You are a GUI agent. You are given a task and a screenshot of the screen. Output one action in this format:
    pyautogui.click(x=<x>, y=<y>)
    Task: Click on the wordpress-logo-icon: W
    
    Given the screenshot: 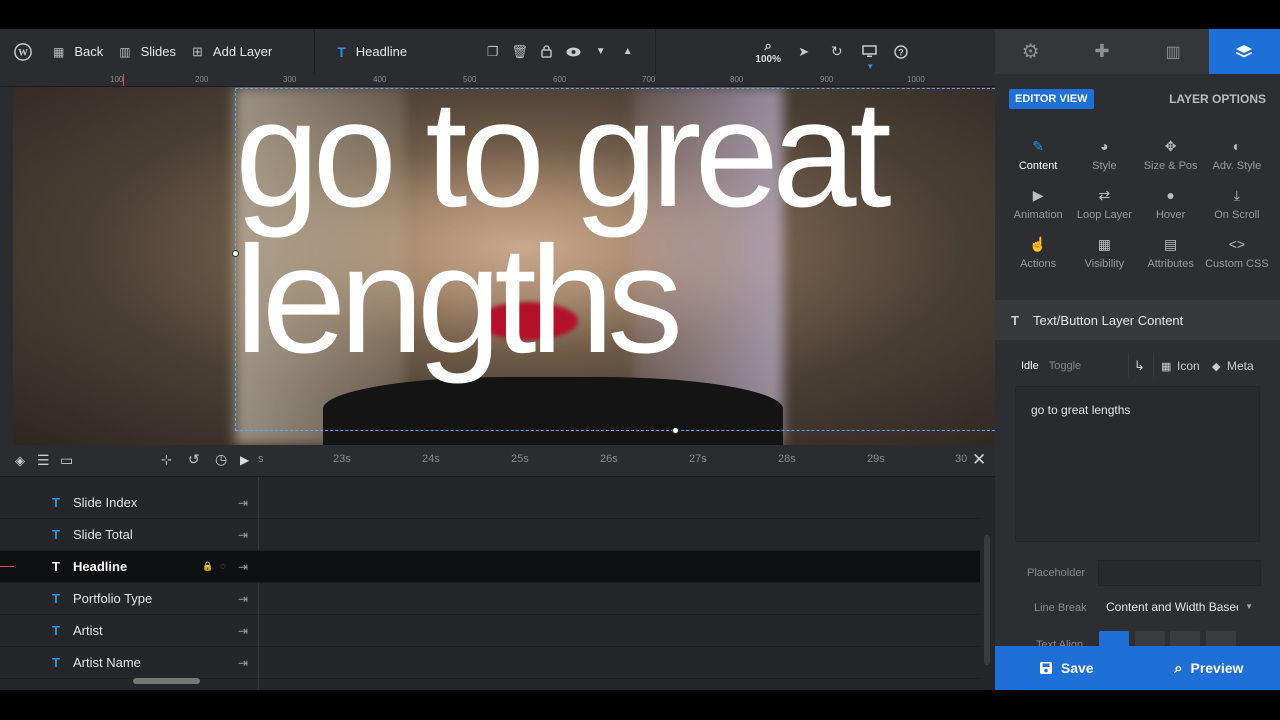 What is the action you would take?
    pyautogui.click(x=22, y=51)
    